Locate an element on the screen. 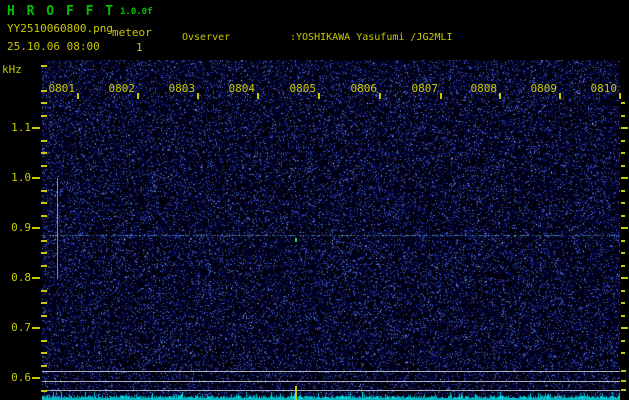  signal-scale-bar is located at coordinates (57, 228).